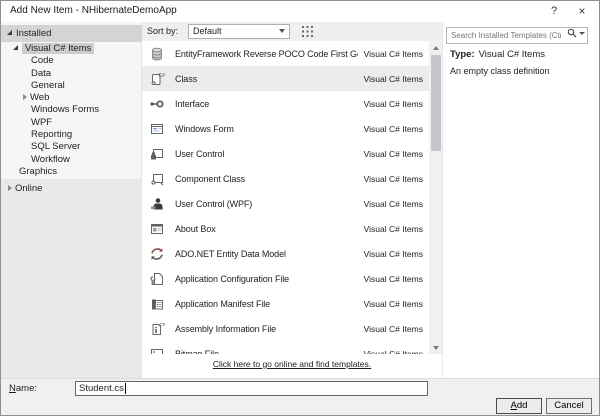  Describe the element at coordinates (125, 388) in the screenshot. I see `text-cursor` at that location.